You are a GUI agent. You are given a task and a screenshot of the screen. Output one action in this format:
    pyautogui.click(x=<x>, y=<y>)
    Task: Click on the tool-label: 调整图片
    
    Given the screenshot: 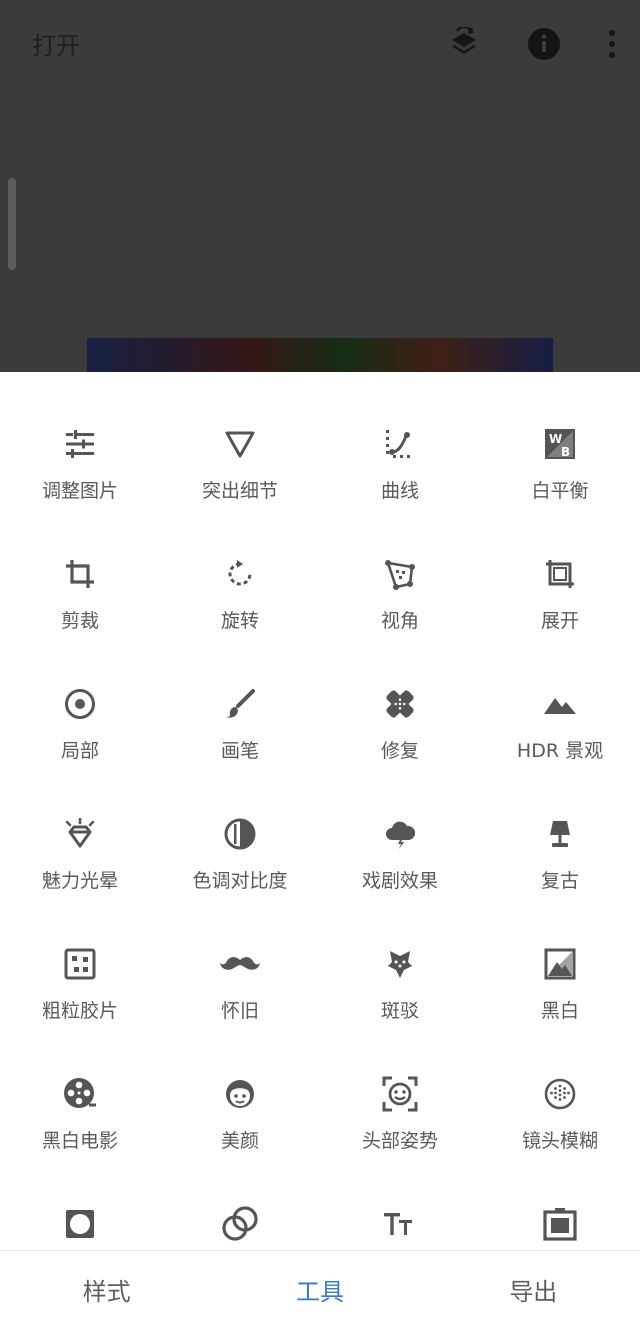 What is the action you would take?
    pyautogui.click(x=79, y=491)
    